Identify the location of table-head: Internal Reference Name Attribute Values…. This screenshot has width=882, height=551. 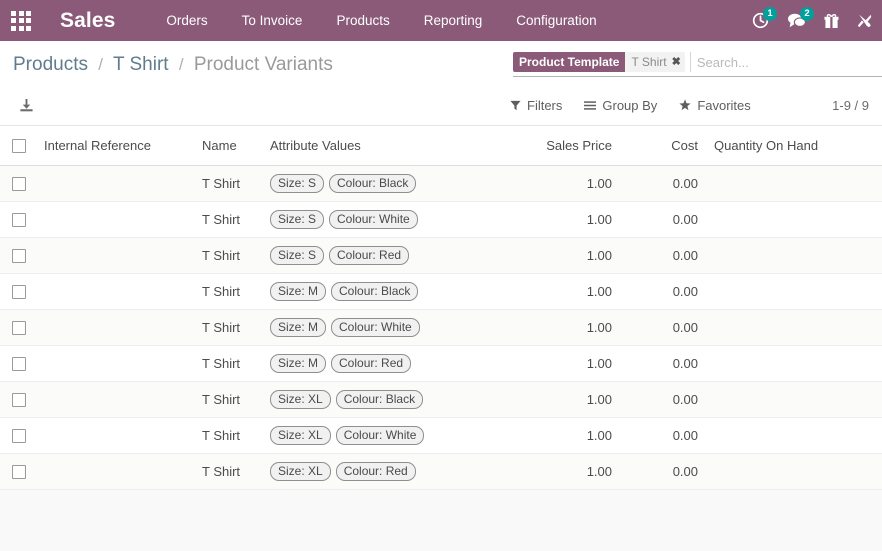
(441, 146).